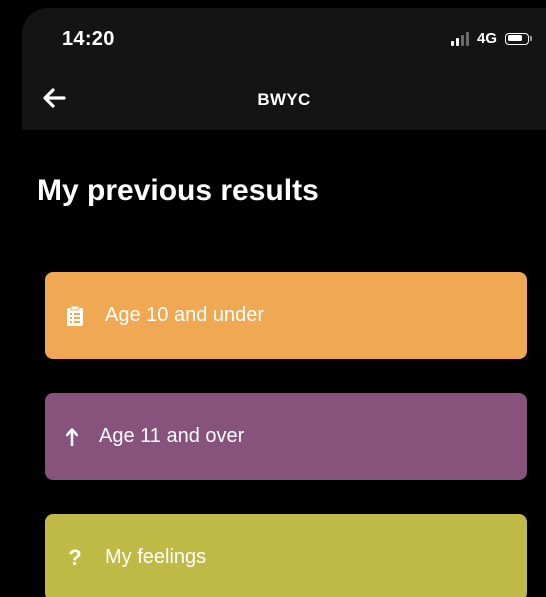 The width and height of the screenshot is (546, 597). What do you see at coordinates (459, 38) in the screenshot?
I see `signal-icon` at bounding box center [459, 38].